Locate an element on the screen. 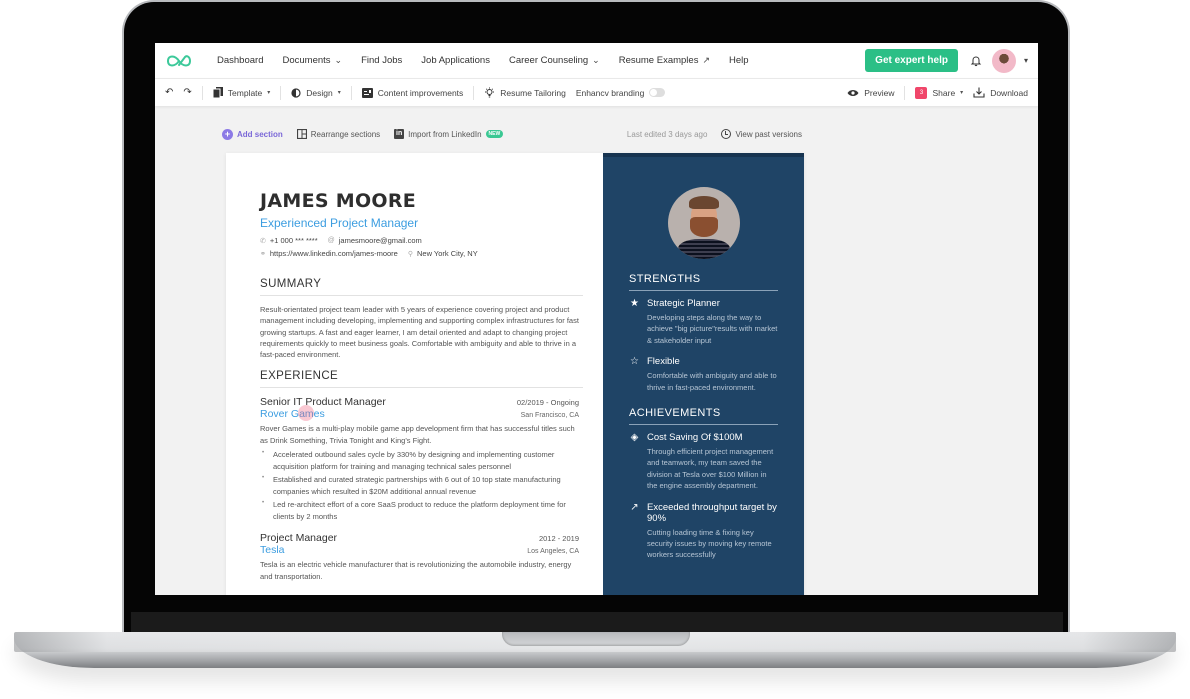 The height and width of the screenshot is (699, 1190). email-field: @ jamesmoore@gmail.com is located at coordinates (375, 240).